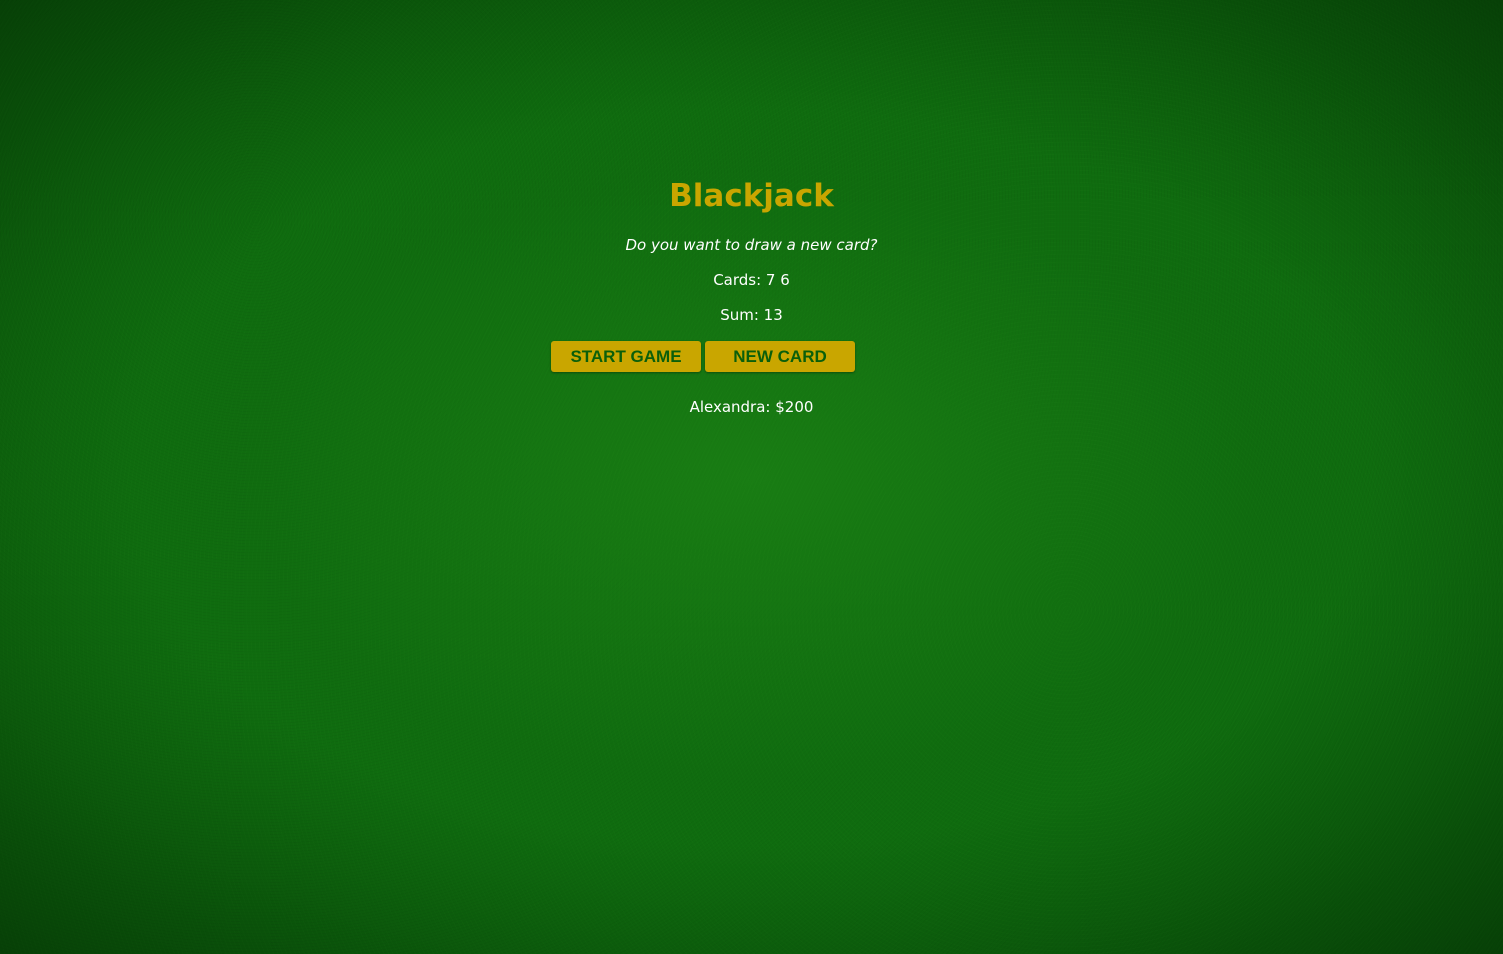 The height and width of the screenshot is (954, 1503). Describe the element at coordinates (751, 315) in the screenshot. I see `sum-display: Sum: 13` at that location.